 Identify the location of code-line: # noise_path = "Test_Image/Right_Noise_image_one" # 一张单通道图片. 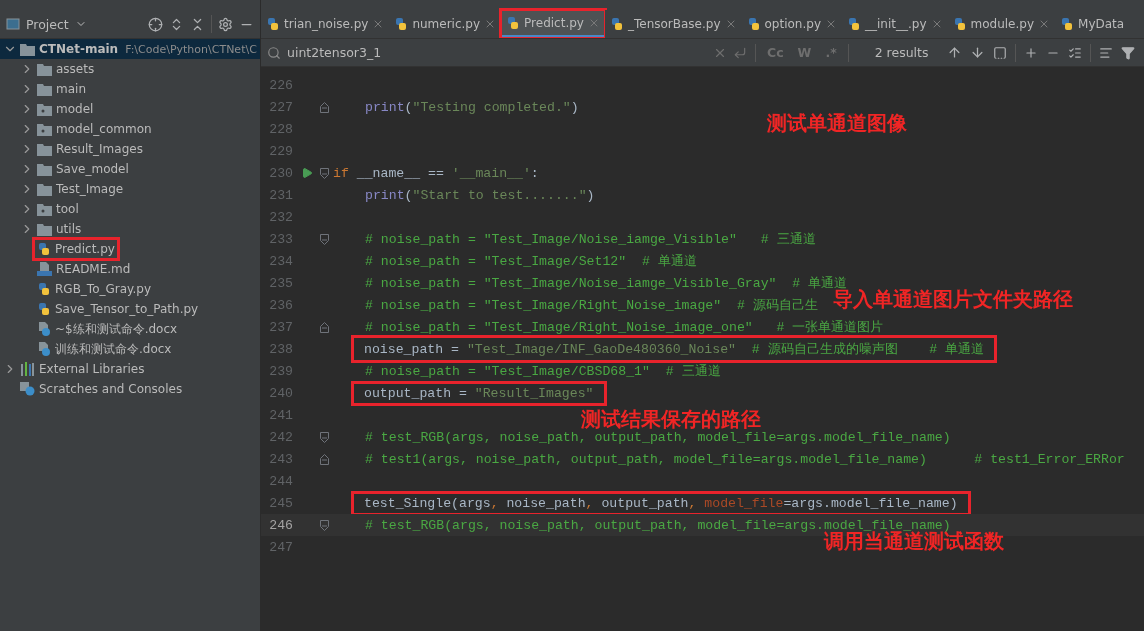
(624, 327).